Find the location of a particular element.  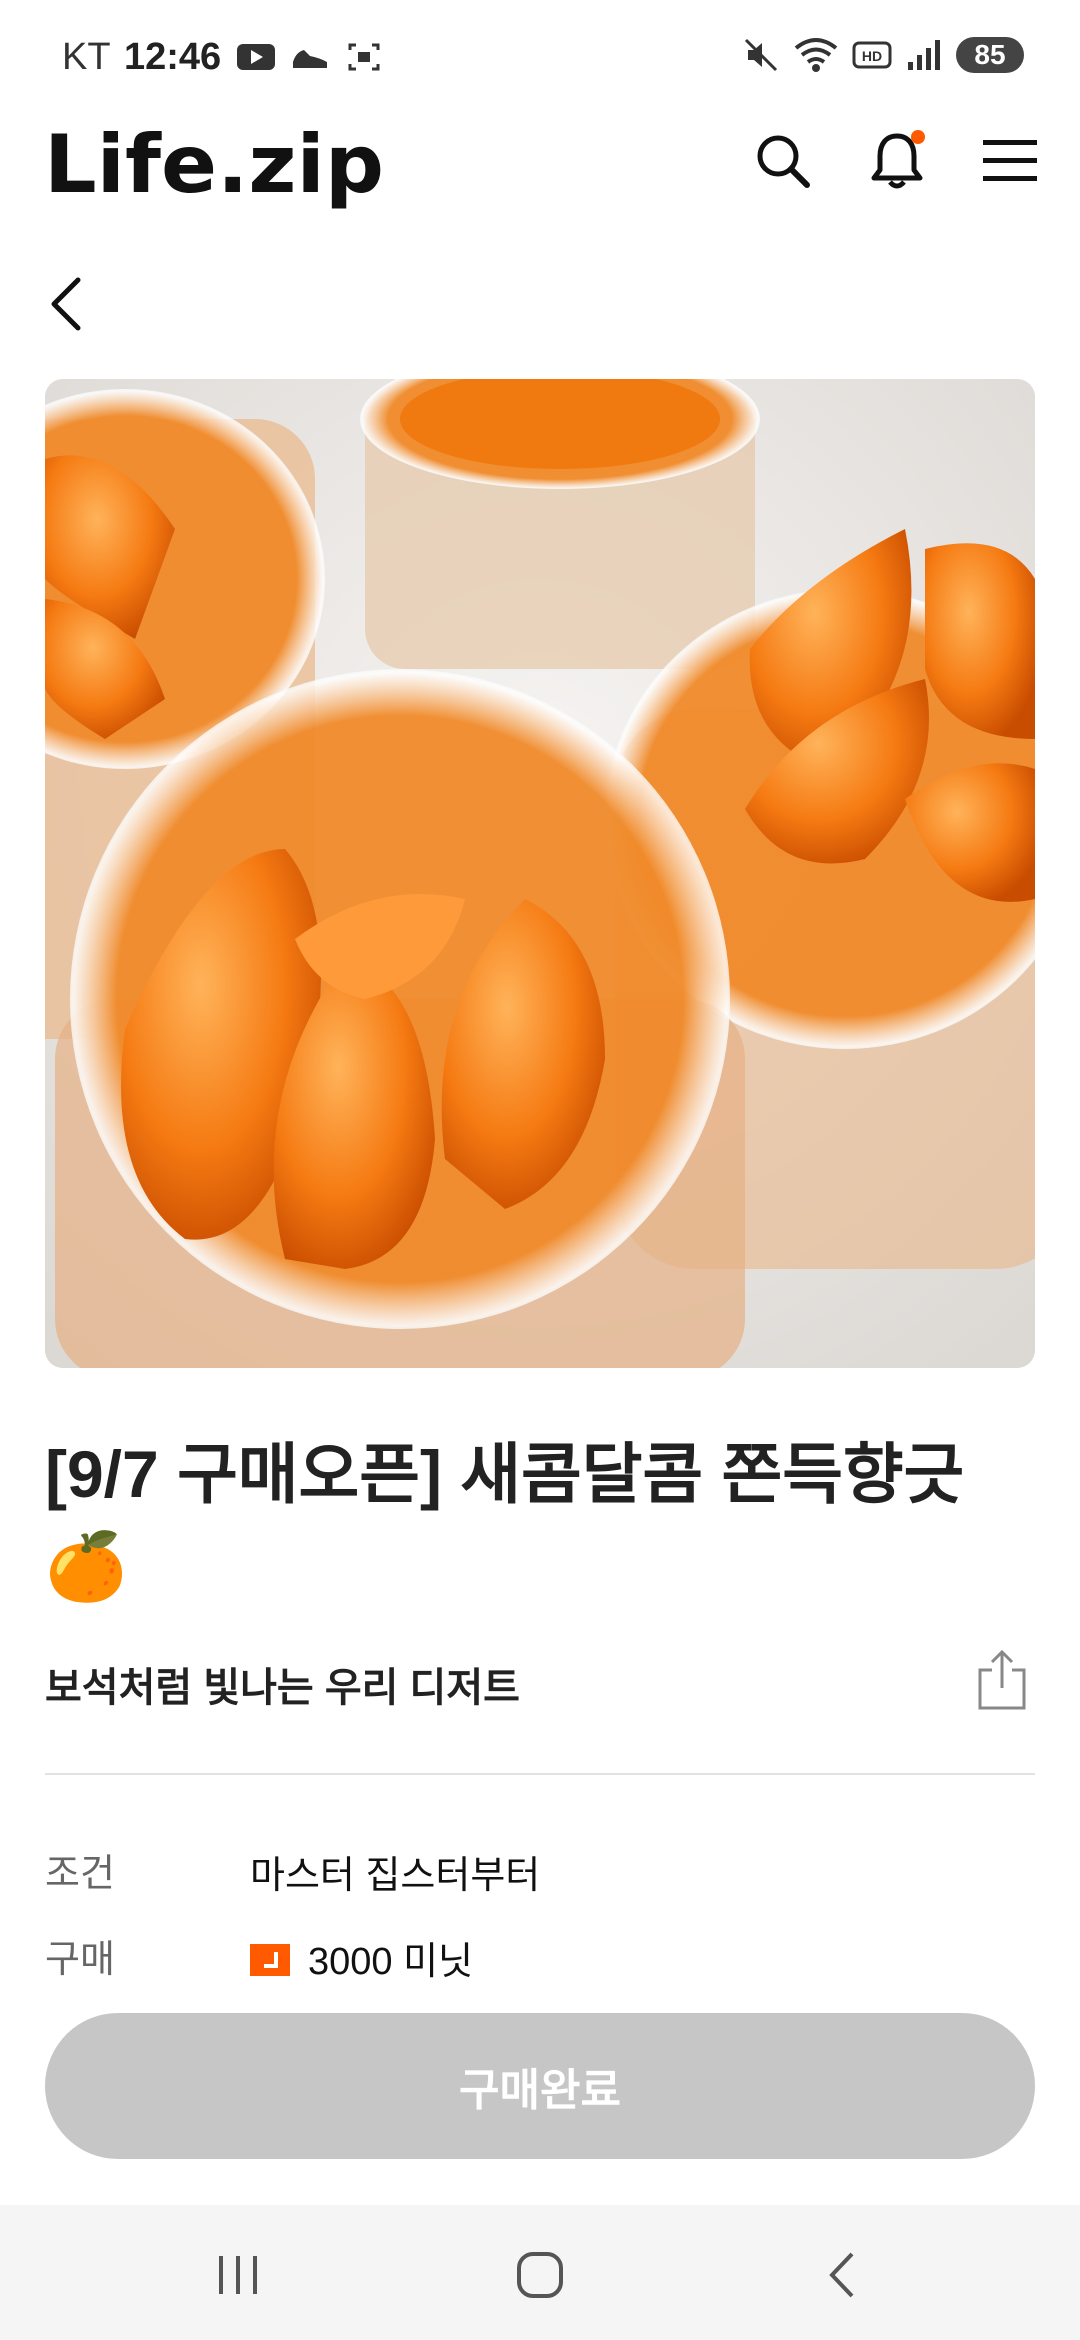

search-button is located at coordinates (783, 161).